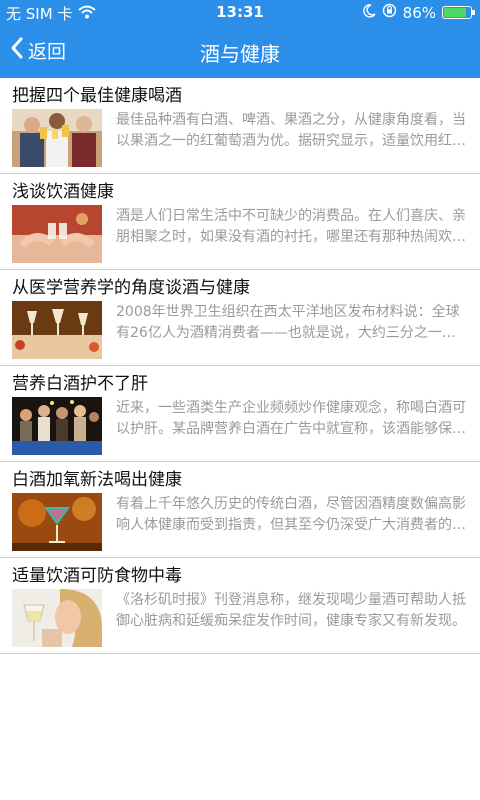 The image size is (480, 800). I want to click on battery-percent: 86%, so click(419, 12).